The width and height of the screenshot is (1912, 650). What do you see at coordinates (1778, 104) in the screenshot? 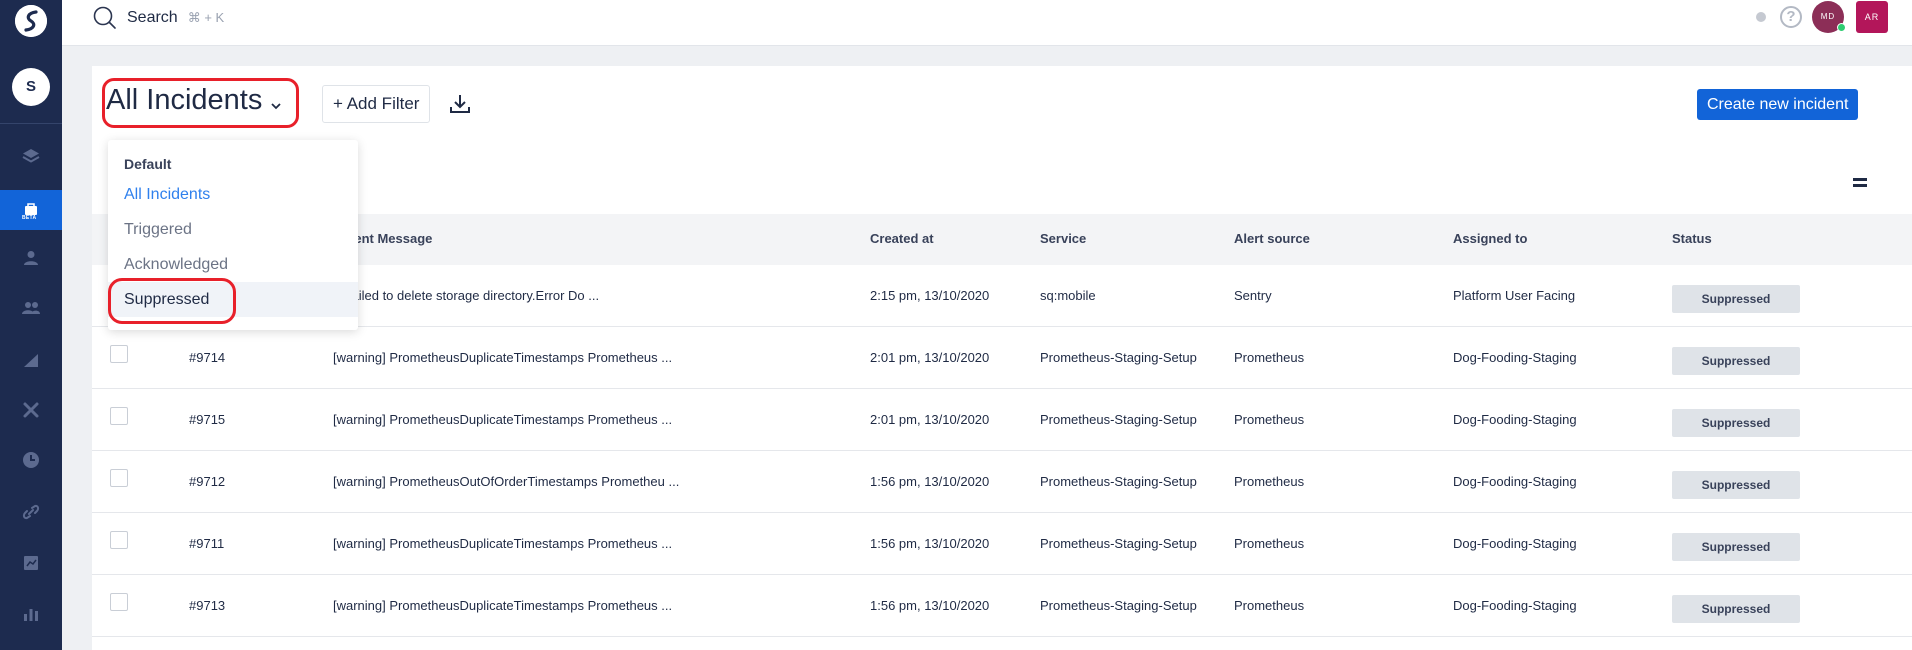
I see `create-incident-button: Create new incident` at bounding box center [1778, 104].